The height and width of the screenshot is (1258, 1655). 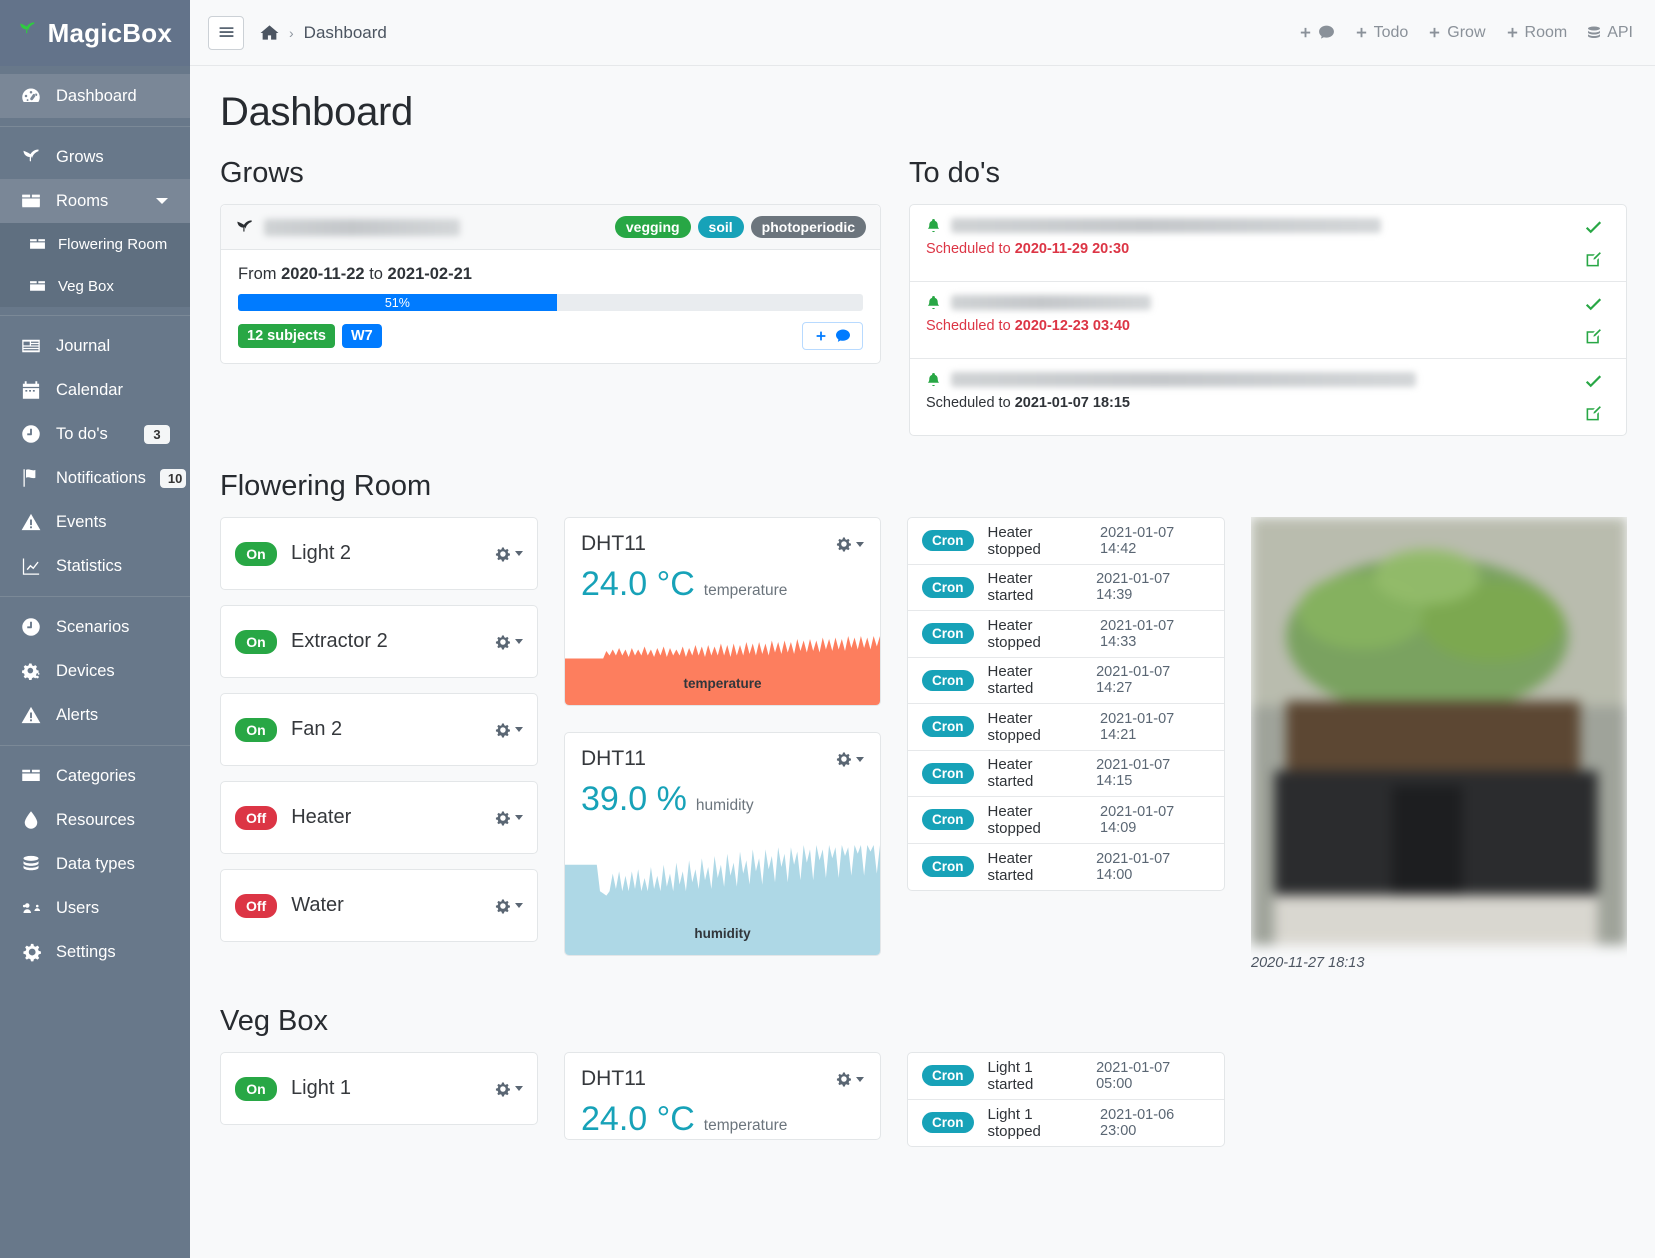 I want to click on add-room-button: Room, so click(x=1536, y=33).